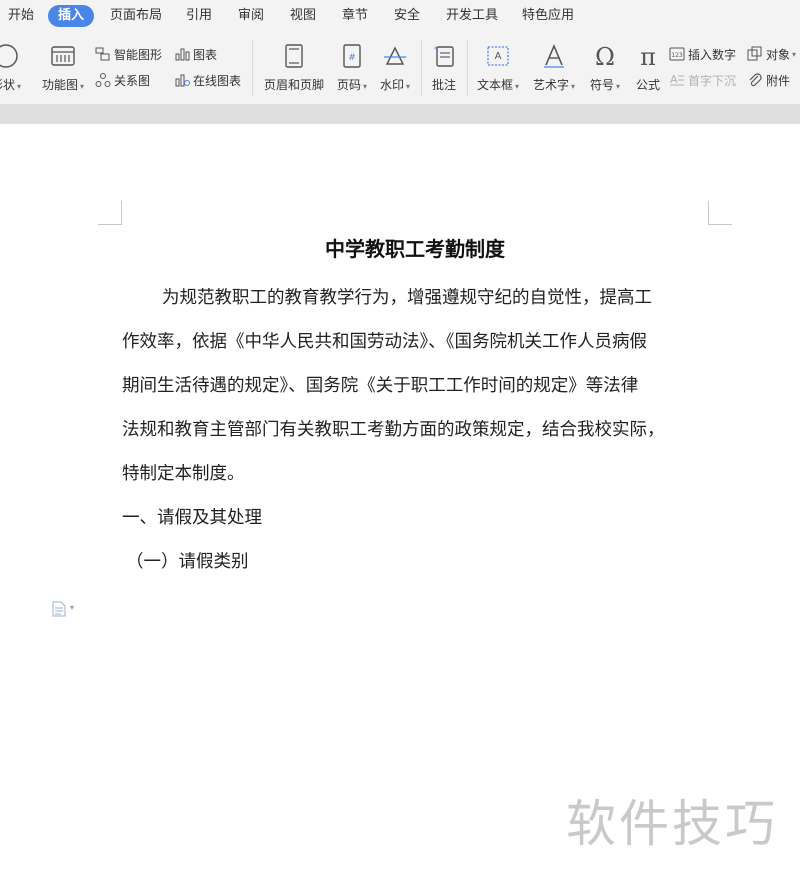 The height and width of the screenshot is (879, 800). Describe the element at coordinates (407, 298) in the screenshot. I see `document-line: 为规范教职工的教育教学行为，增强遵规守纪的自觉性，提高工` at that location.